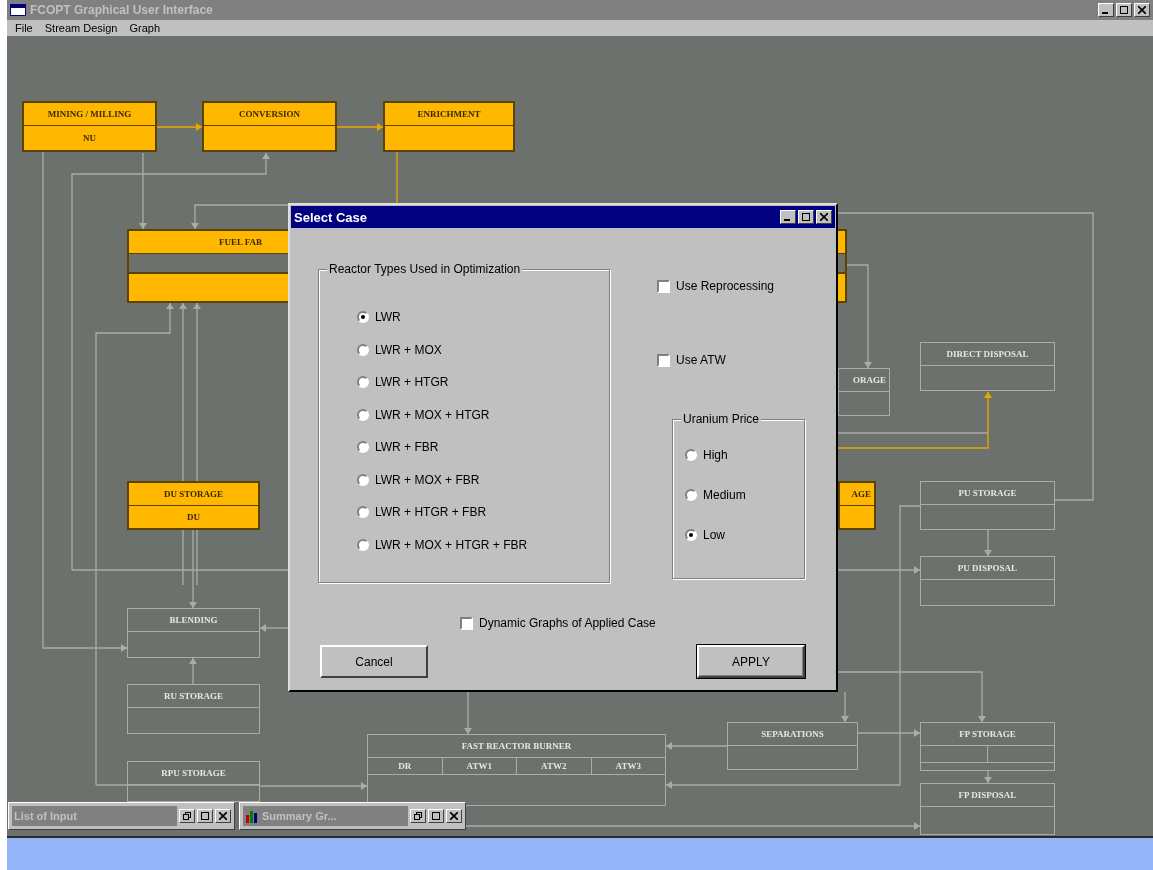  Describe the element at coordinates (721, 419) in the screenshot. I see `group-label: Uranium Price` at that location.